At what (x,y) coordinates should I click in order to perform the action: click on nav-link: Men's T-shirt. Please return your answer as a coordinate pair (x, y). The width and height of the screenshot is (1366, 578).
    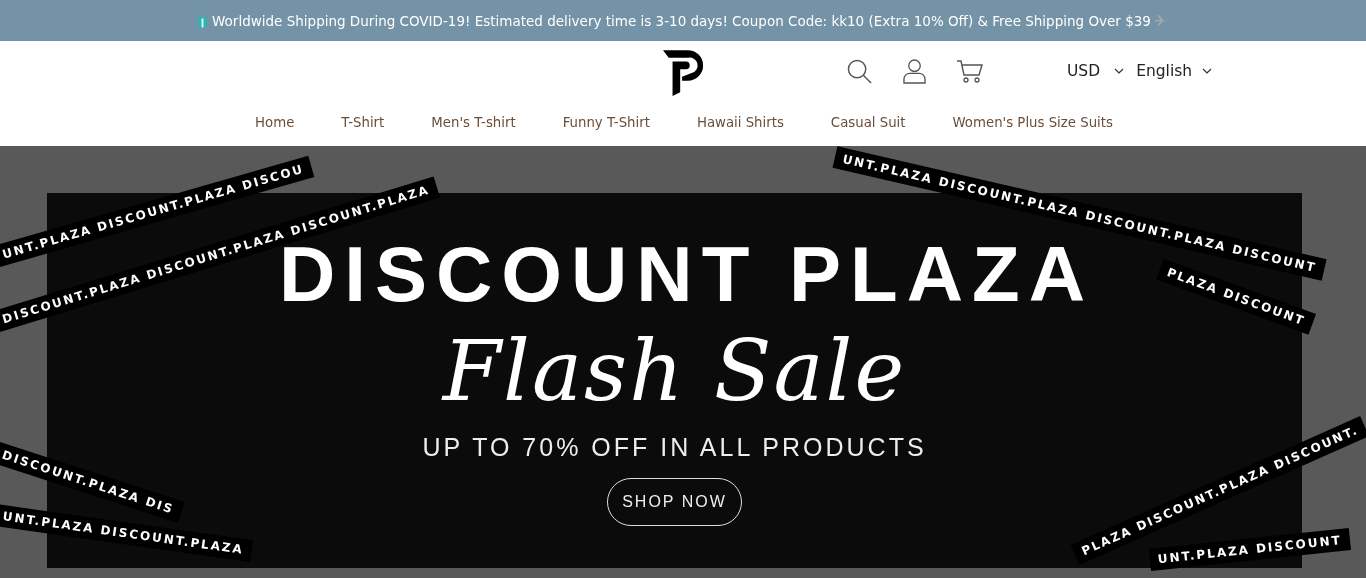
    Looking at the image, I should click on (473, 122).